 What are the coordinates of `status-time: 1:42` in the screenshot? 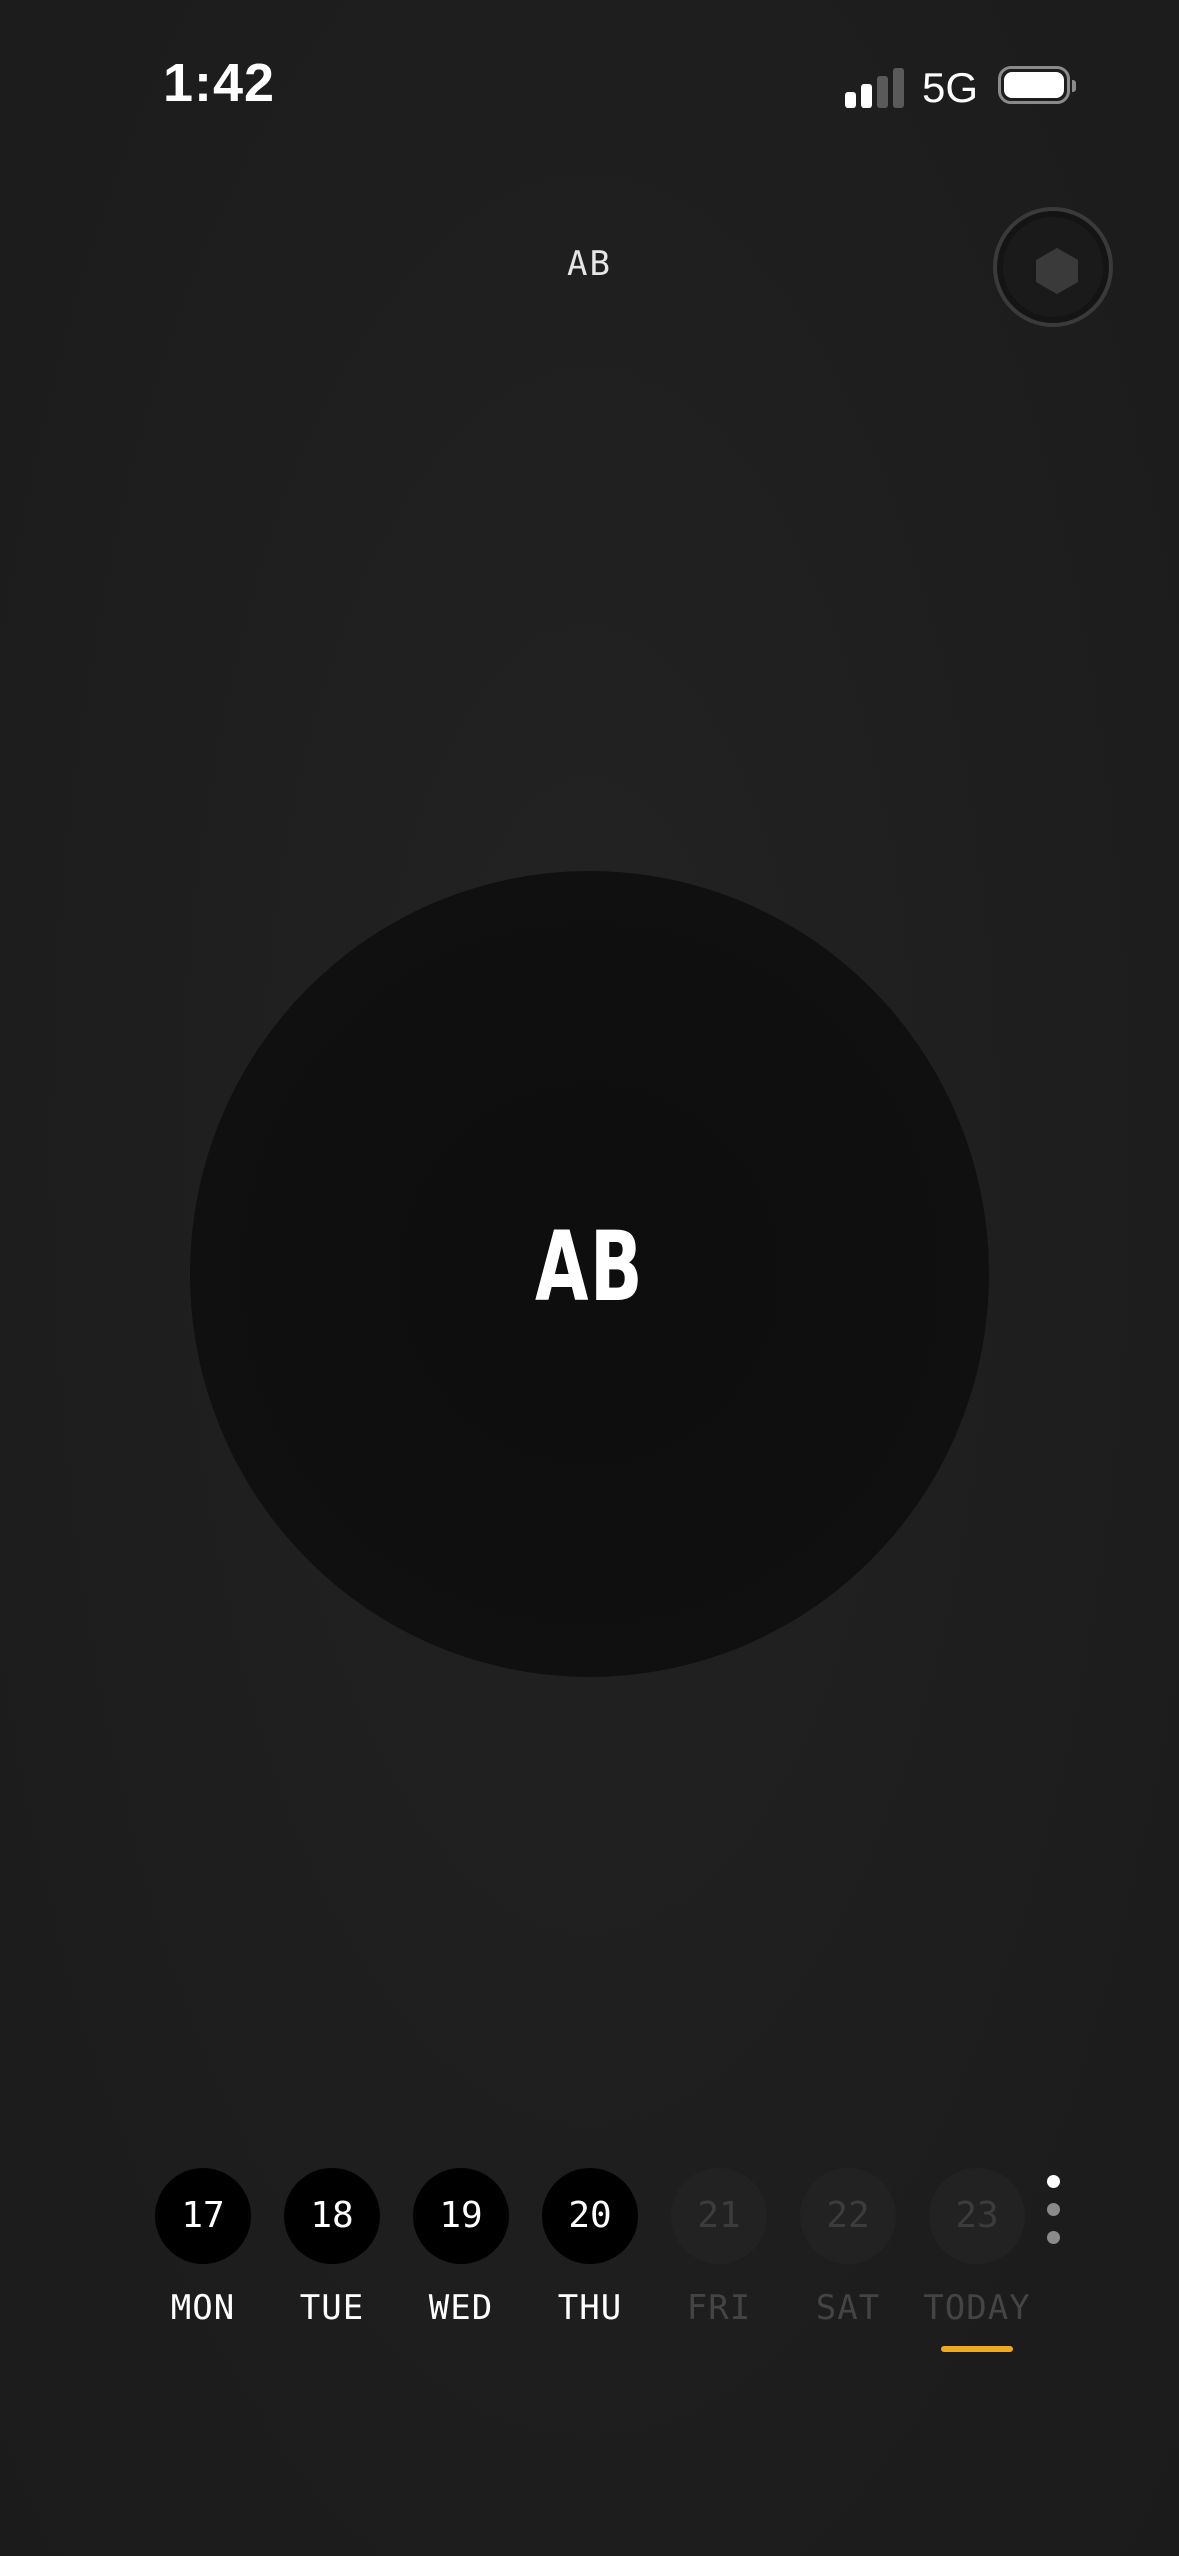 It's located at (219, 83).